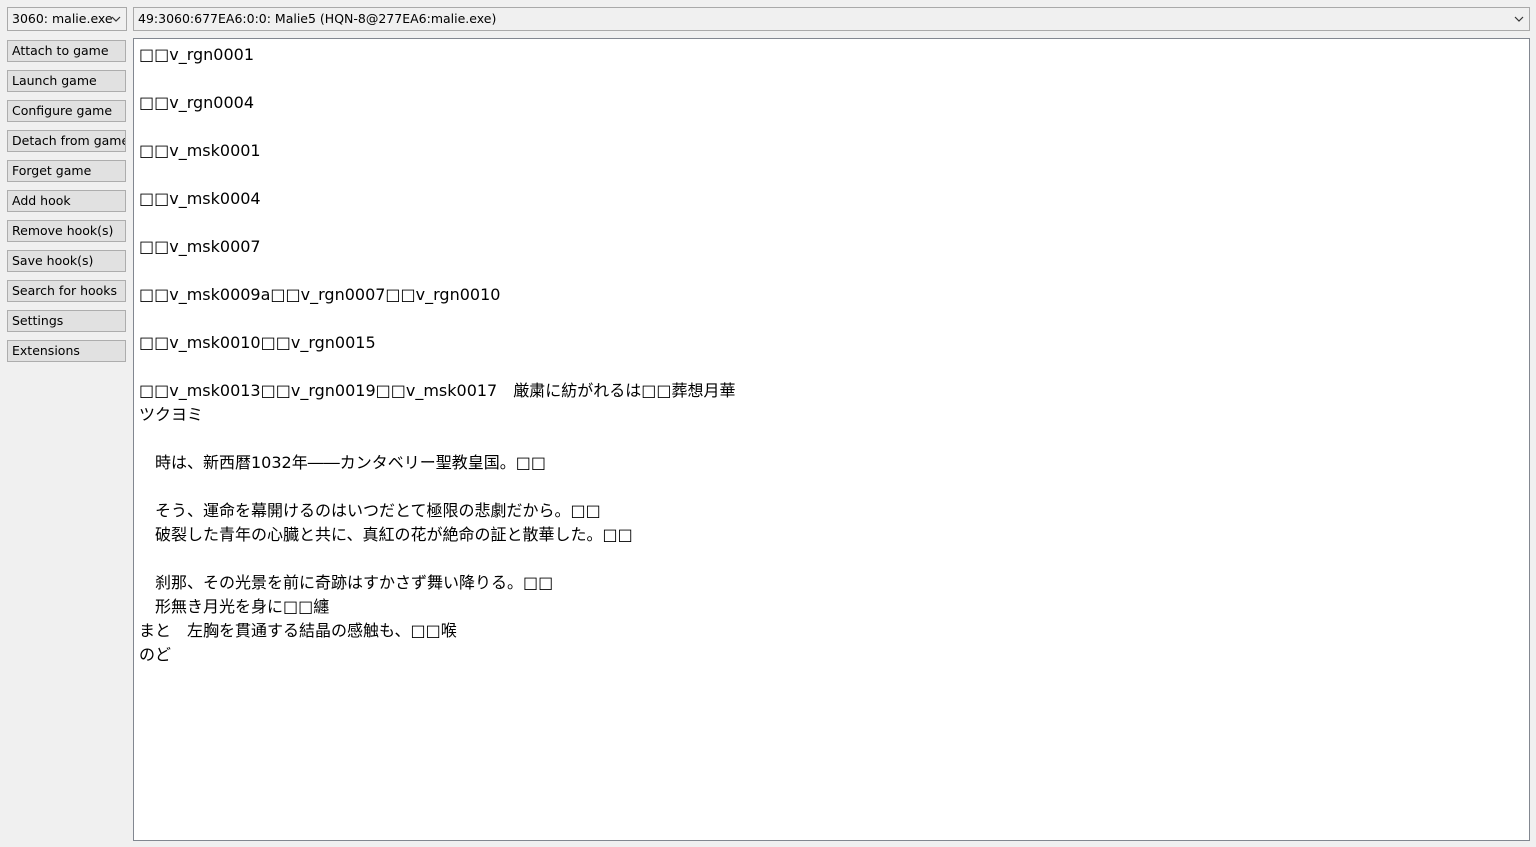  What do you see at coordinates (234, 606) in the screenshot?
I see `text-line: 形無き月光を身に□□纏` at bounding box center [234, 606].